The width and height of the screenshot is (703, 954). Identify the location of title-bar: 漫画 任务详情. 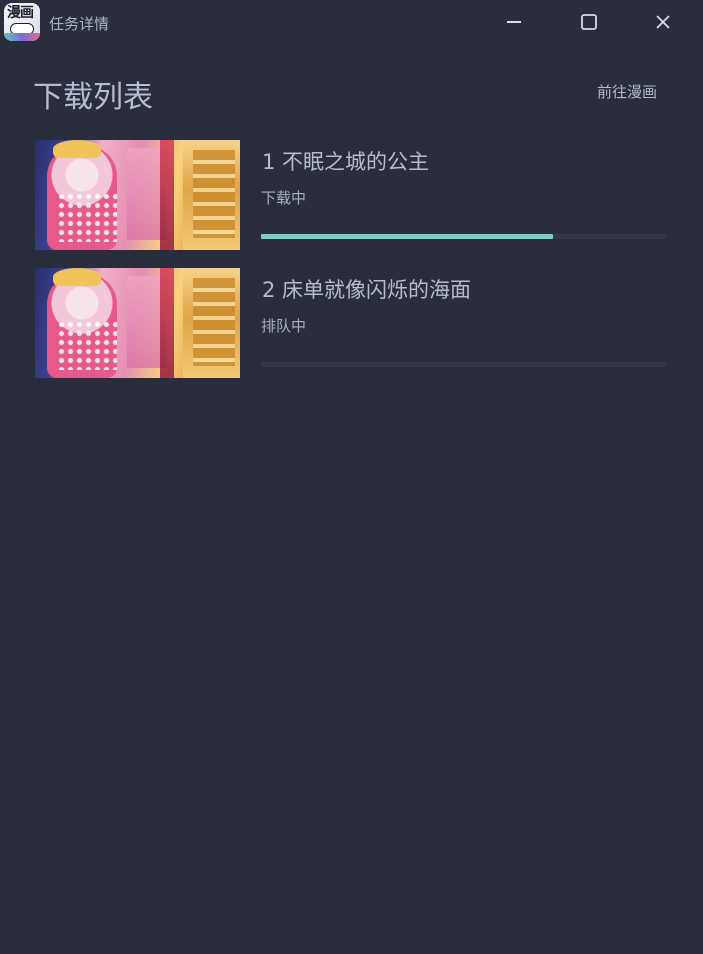
(351, 22).